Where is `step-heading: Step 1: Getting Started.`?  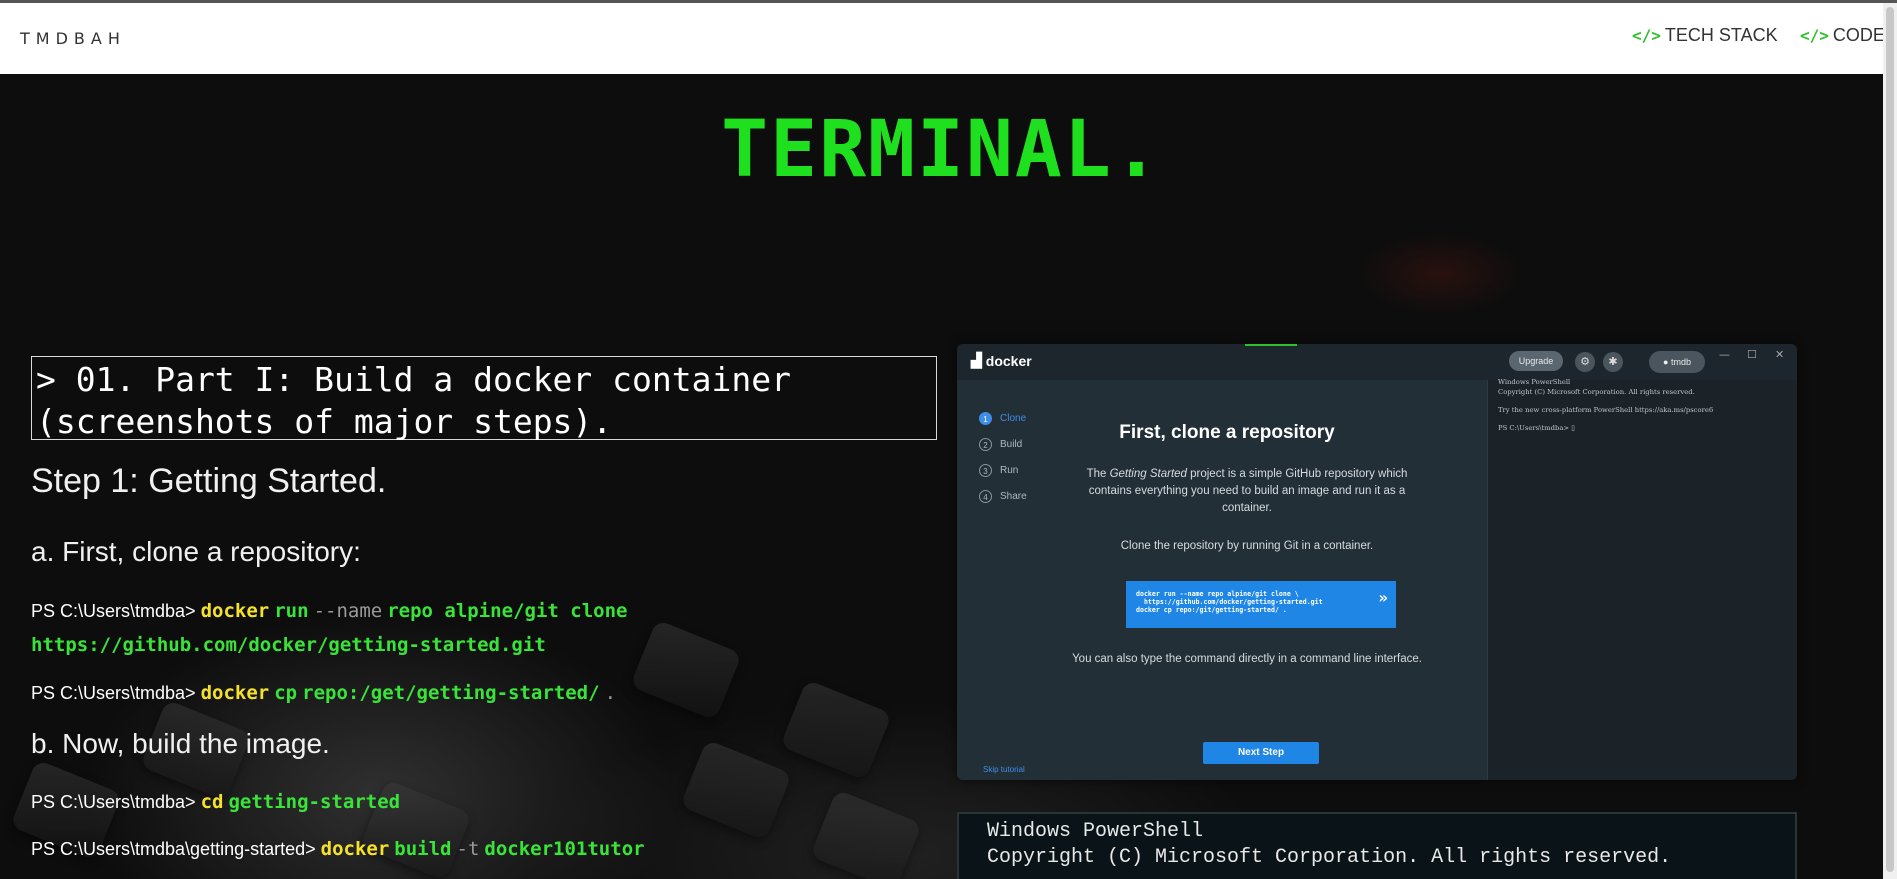 step-heading: Step 1: Getting Started. is located at coordinates (209, 481).